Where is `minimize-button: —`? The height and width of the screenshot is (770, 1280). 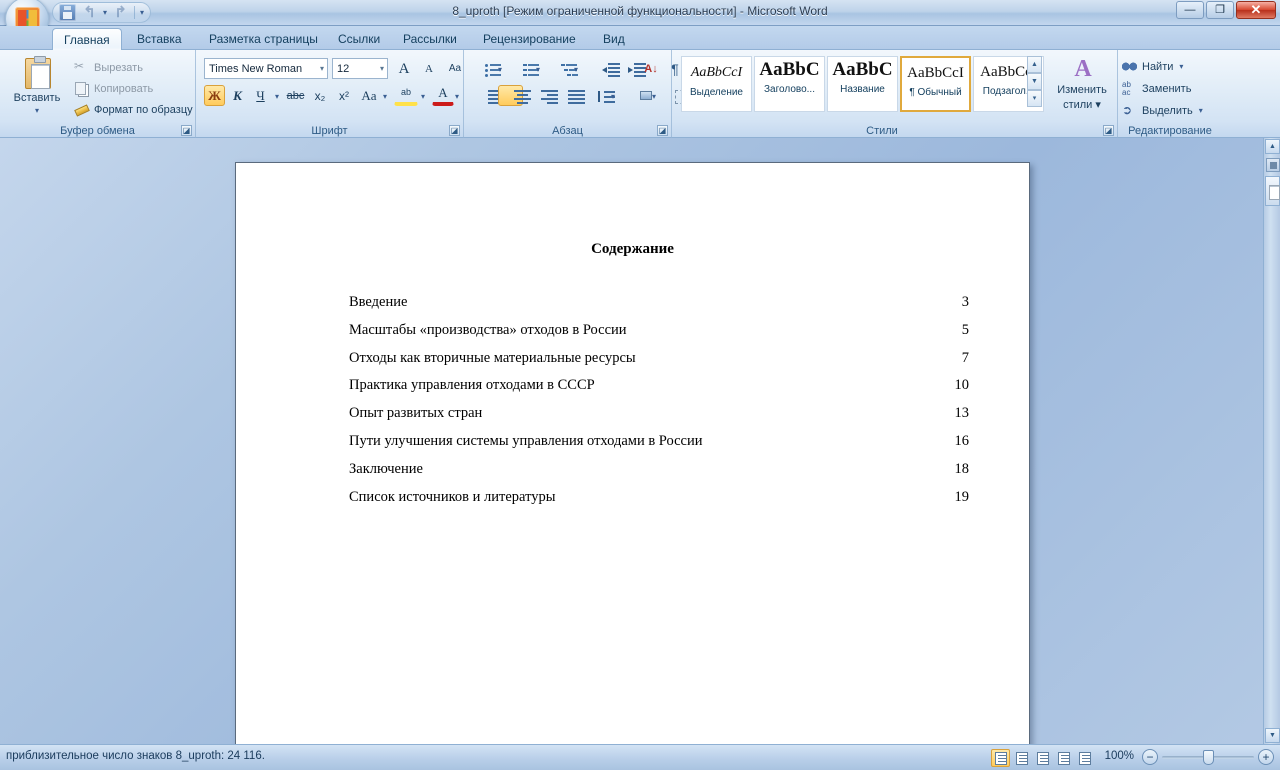
minimize-button: — is located at coordinates (1190, 10).